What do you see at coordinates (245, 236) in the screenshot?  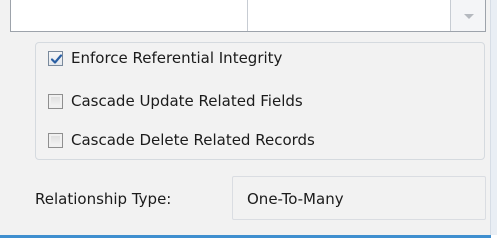 I see `accent-line` at bounding box center [245, 236].